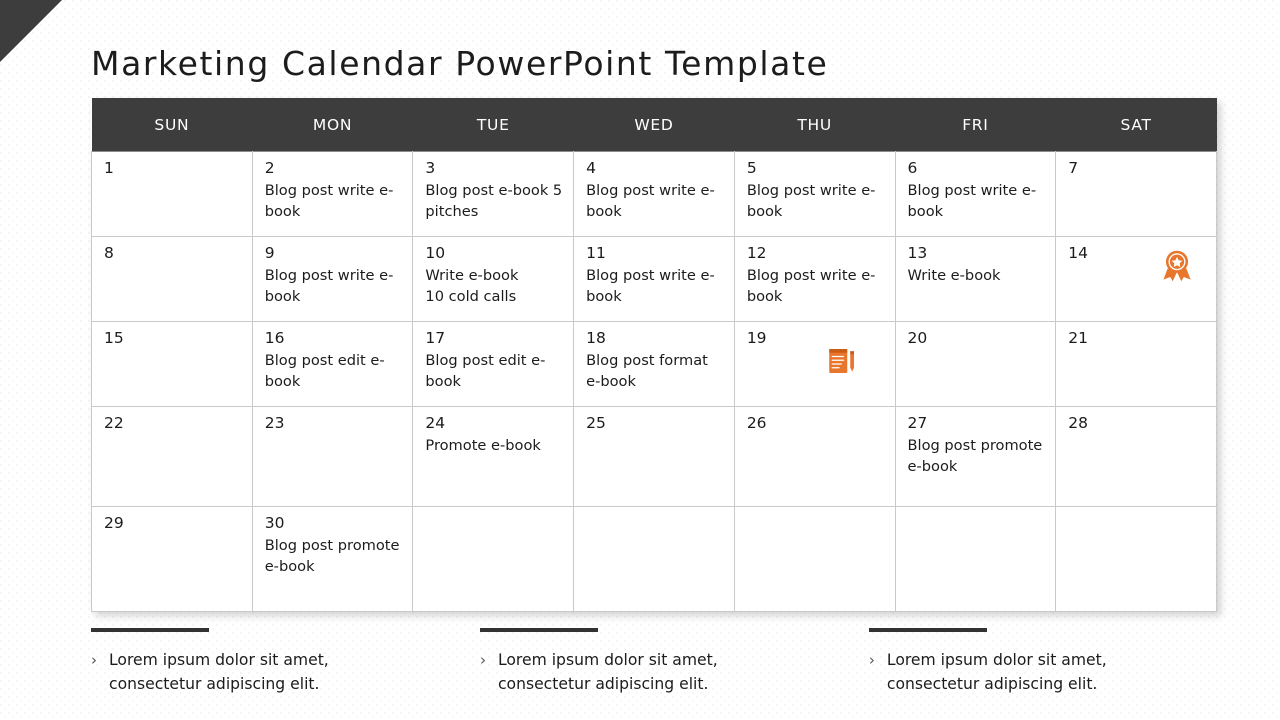  What do you see at coordinates (172, 279) in the screenshot?
I see `calendar-cell-day-8: 8` at bounding box center [172, 279].